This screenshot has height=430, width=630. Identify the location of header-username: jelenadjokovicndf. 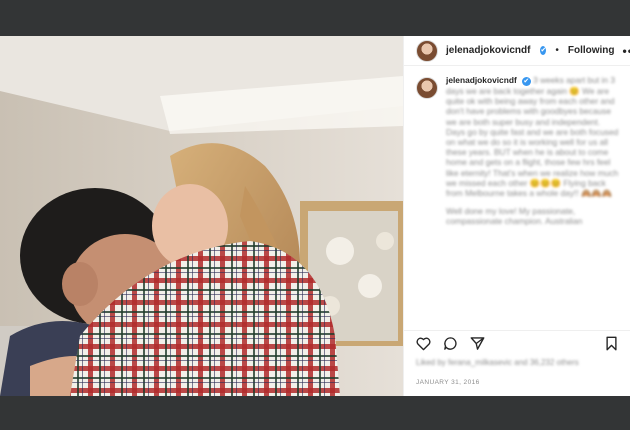
(488, 50).